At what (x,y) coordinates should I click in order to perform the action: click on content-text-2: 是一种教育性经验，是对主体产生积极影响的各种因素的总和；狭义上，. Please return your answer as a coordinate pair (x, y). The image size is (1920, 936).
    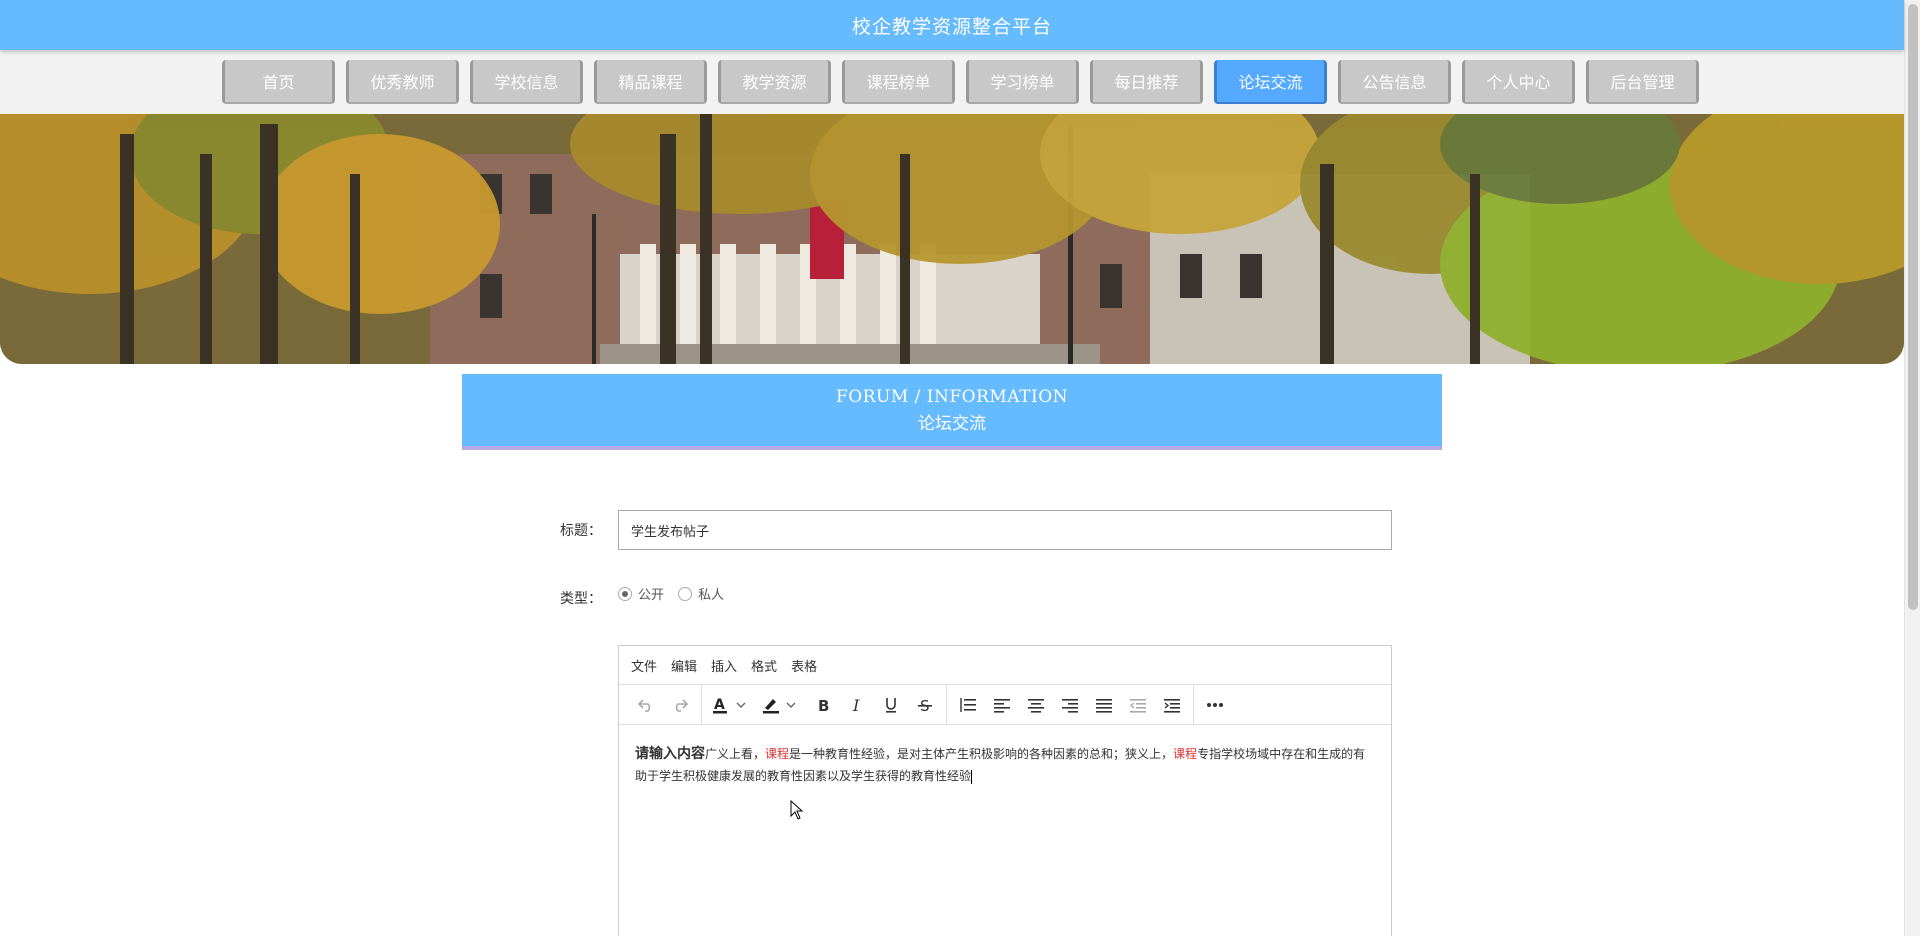
    Looking at the image, I should click on (981, 754).